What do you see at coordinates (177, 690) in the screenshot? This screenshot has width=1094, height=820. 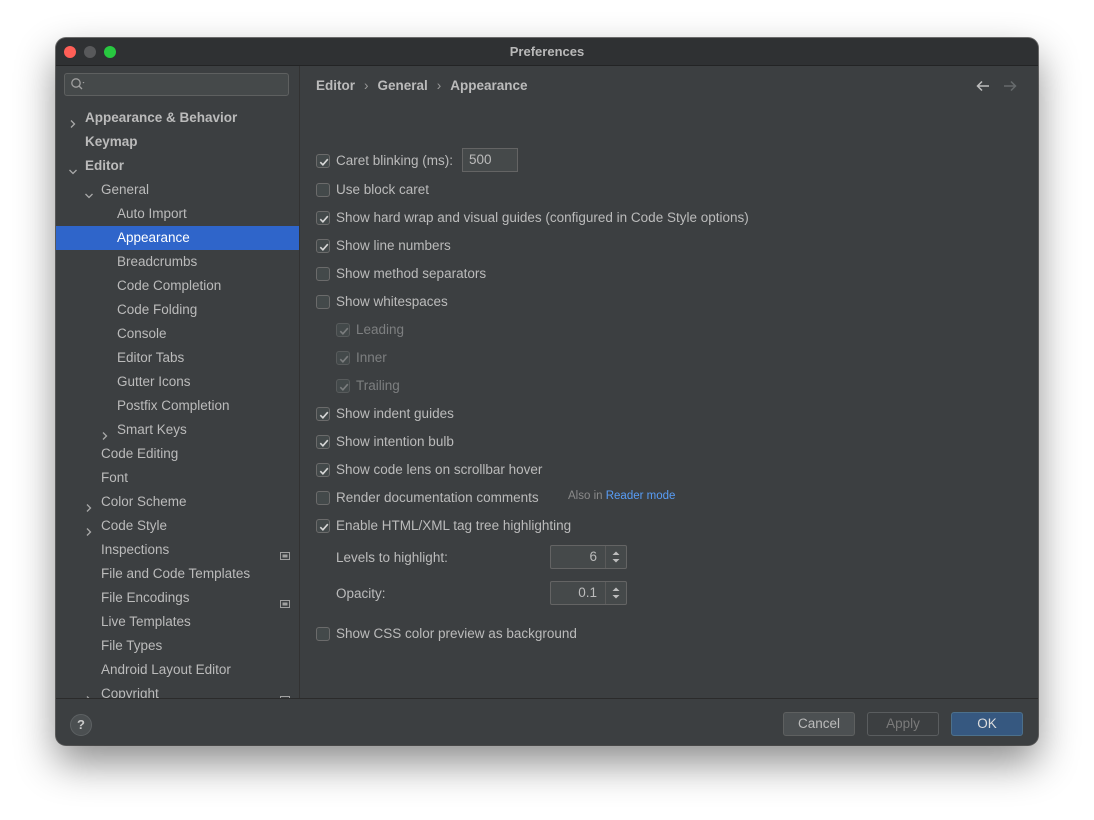 I see `sidebar-item-copyright: Copyright` at bounding box center [177, 690].